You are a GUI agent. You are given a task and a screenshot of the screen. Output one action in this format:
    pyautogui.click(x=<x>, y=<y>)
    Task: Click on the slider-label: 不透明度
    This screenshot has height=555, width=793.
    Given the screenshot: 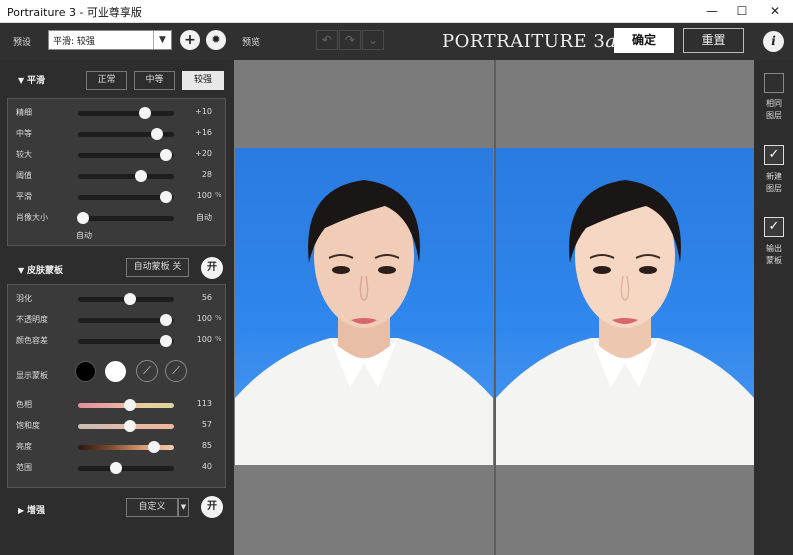 What is the action you would take?
    pyautogui.click(x=32, y=319)
    